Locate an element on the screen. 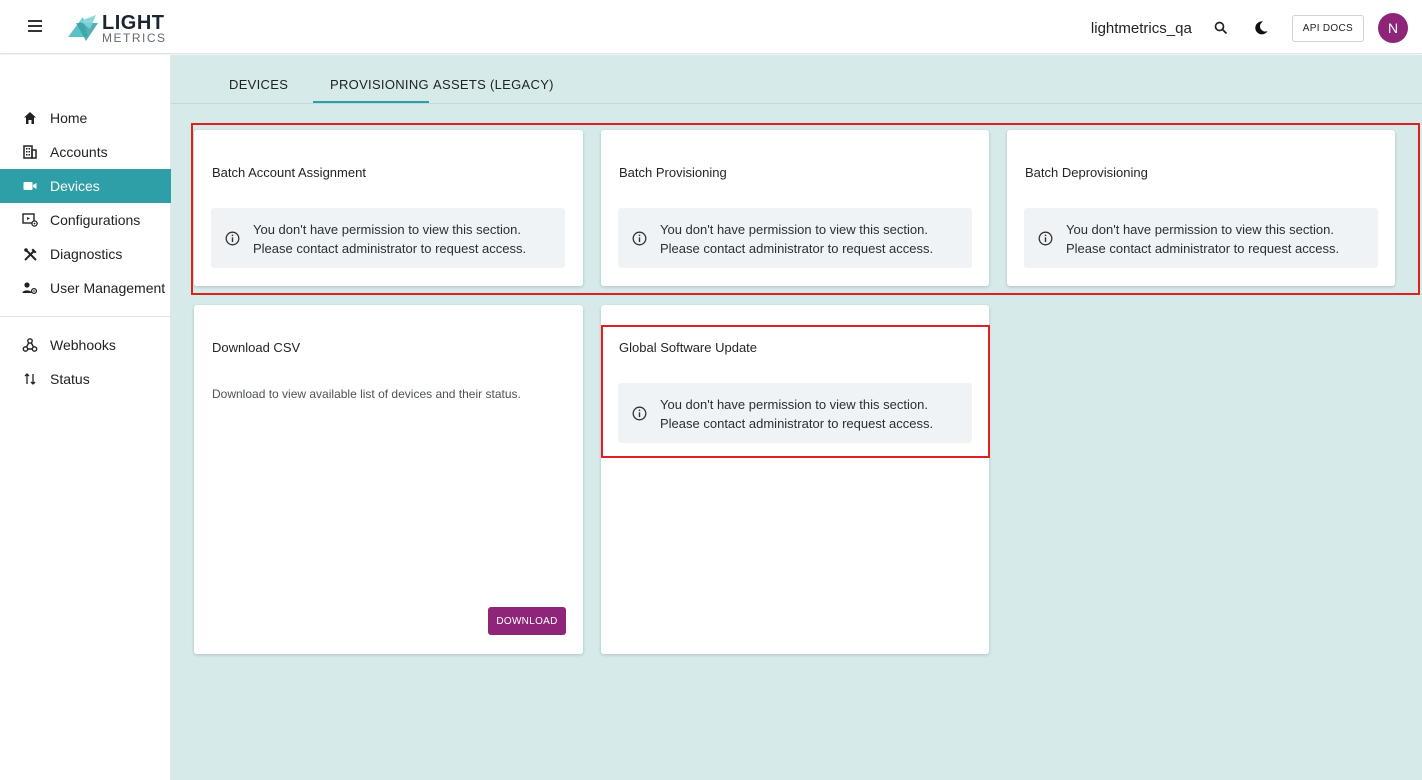 The height and width of the screenshot is (780, 1422). logo-mark-icon is located at coordinates (83, 28).